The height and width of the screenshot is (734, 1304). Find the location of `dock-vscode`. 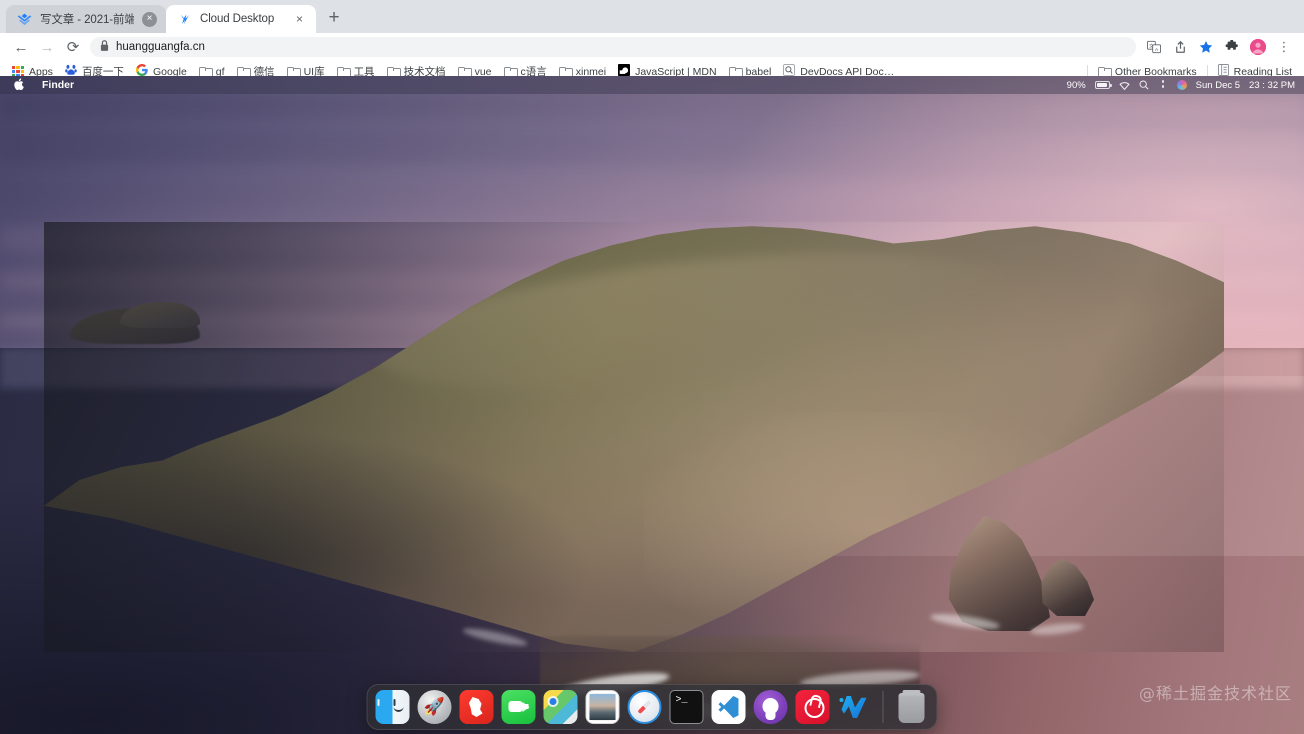

dock-vscode is located at coordinates (728, 707).